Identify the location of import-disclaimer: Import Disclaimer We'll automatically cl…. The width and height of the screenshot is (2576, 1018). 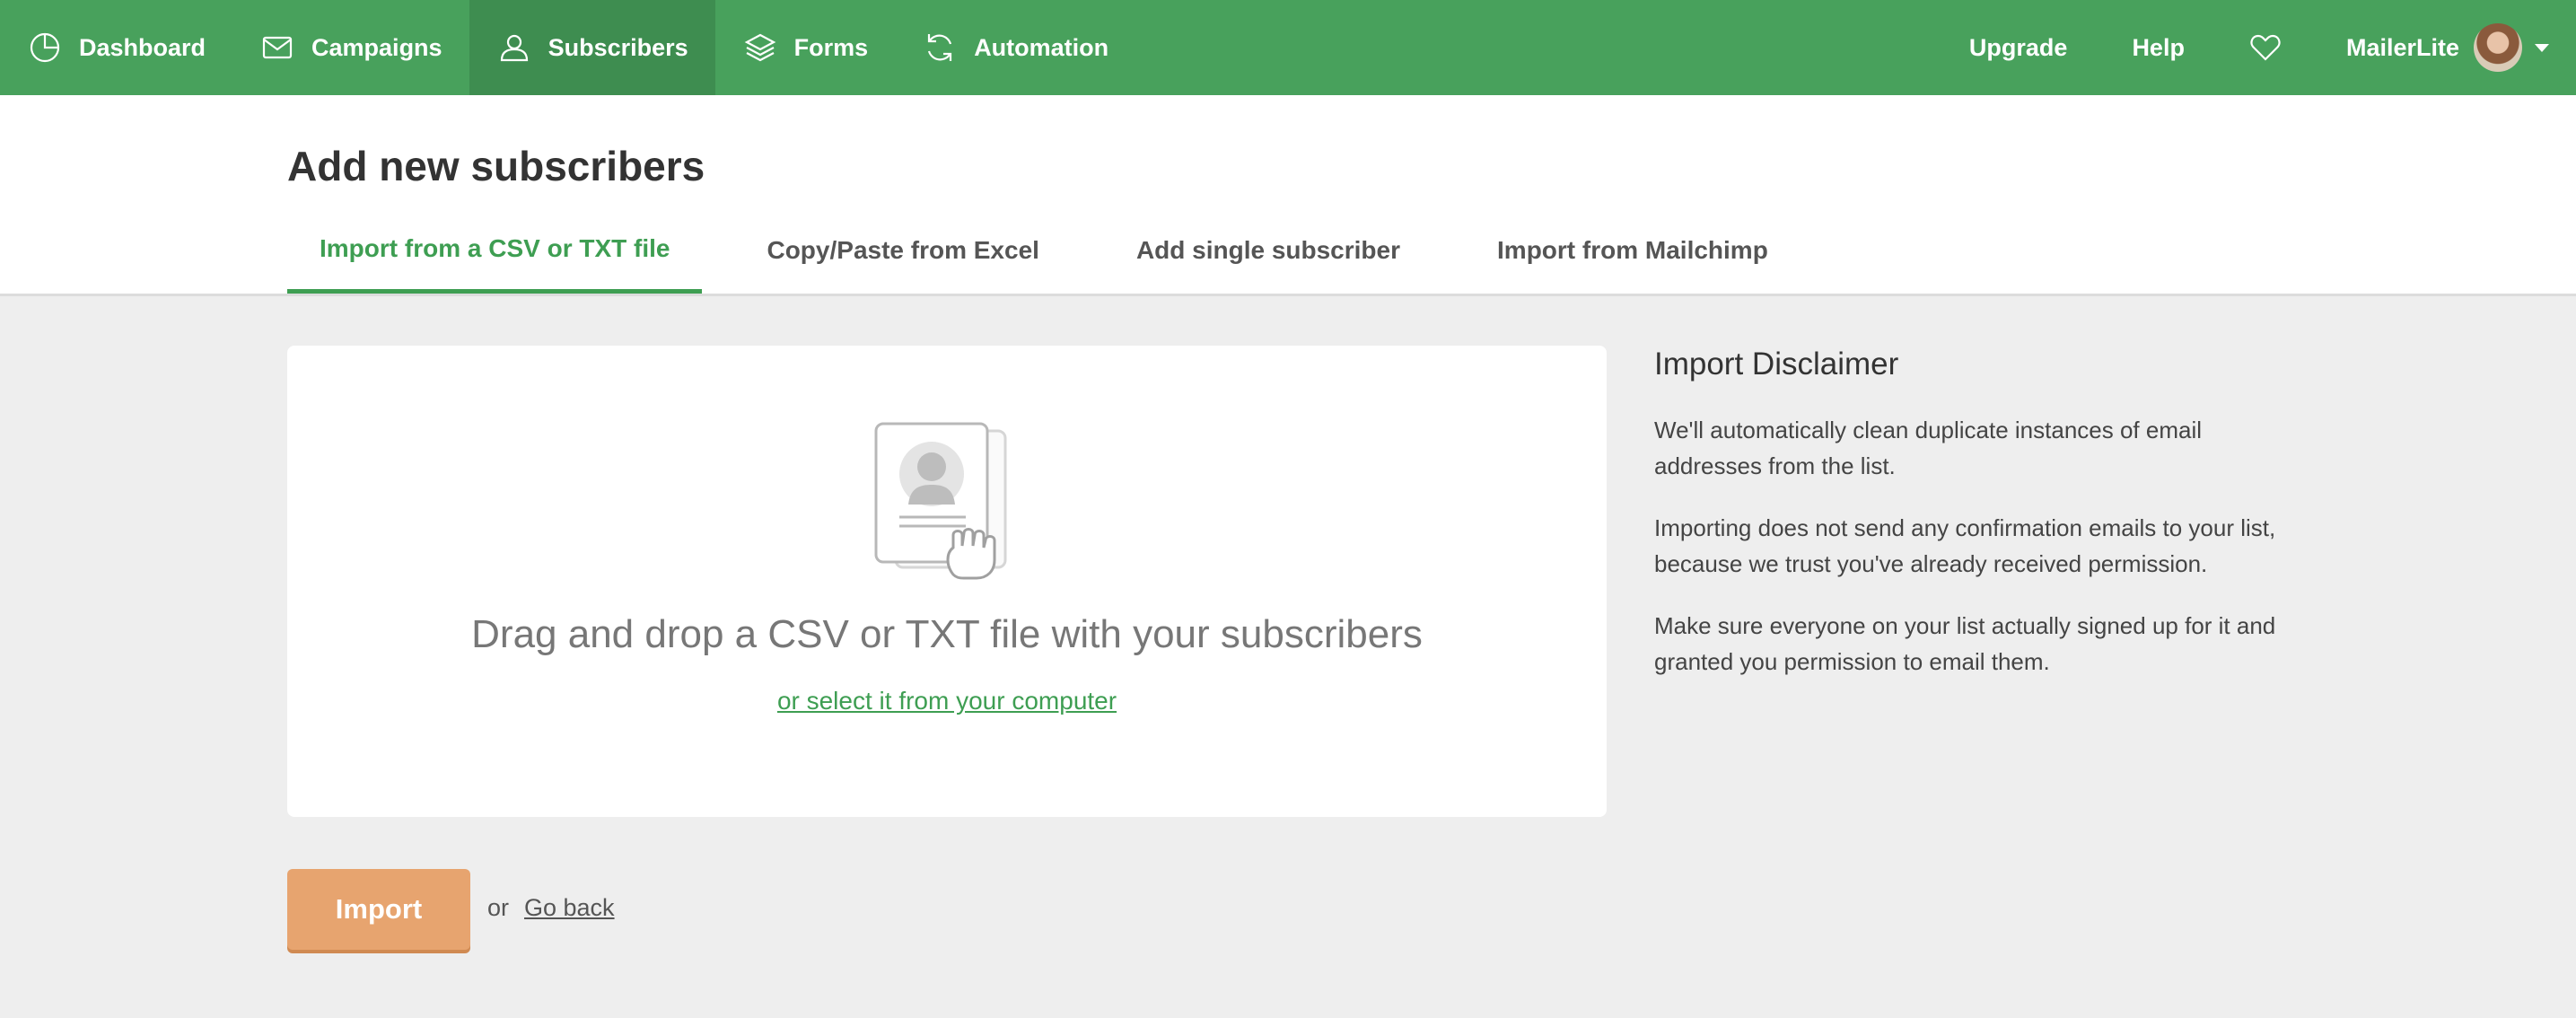
(1968, 526).